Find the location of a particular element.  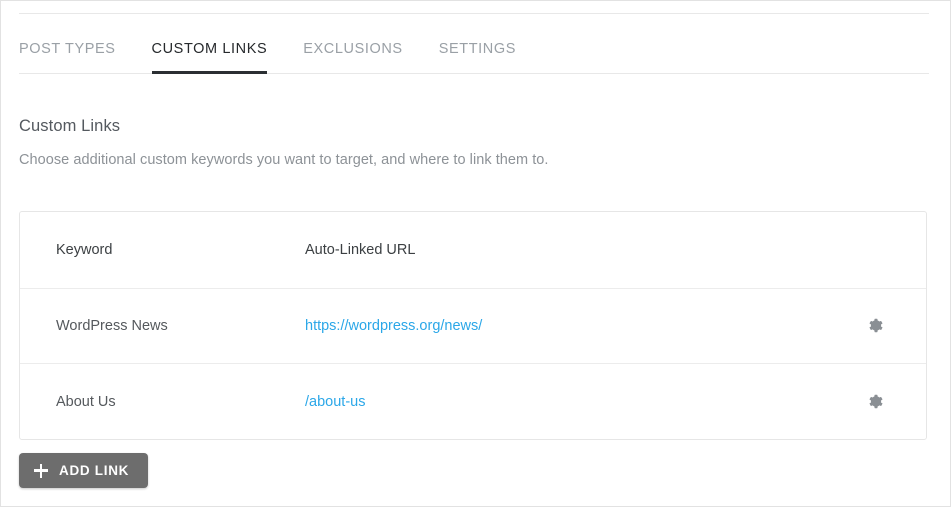

row-url-link: /about-us is located at coordinates (335, 402).